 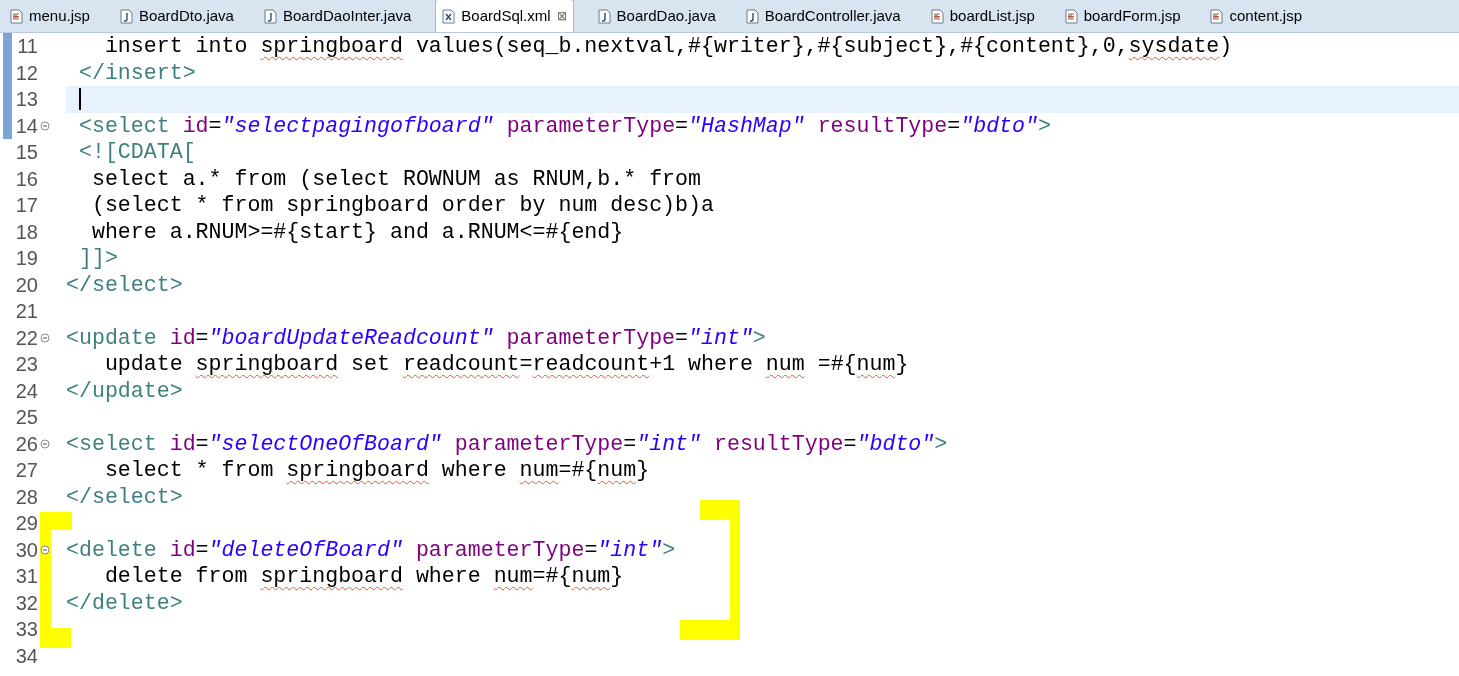 I want to click on code-line: </delete>, so click(x=124, y=602).